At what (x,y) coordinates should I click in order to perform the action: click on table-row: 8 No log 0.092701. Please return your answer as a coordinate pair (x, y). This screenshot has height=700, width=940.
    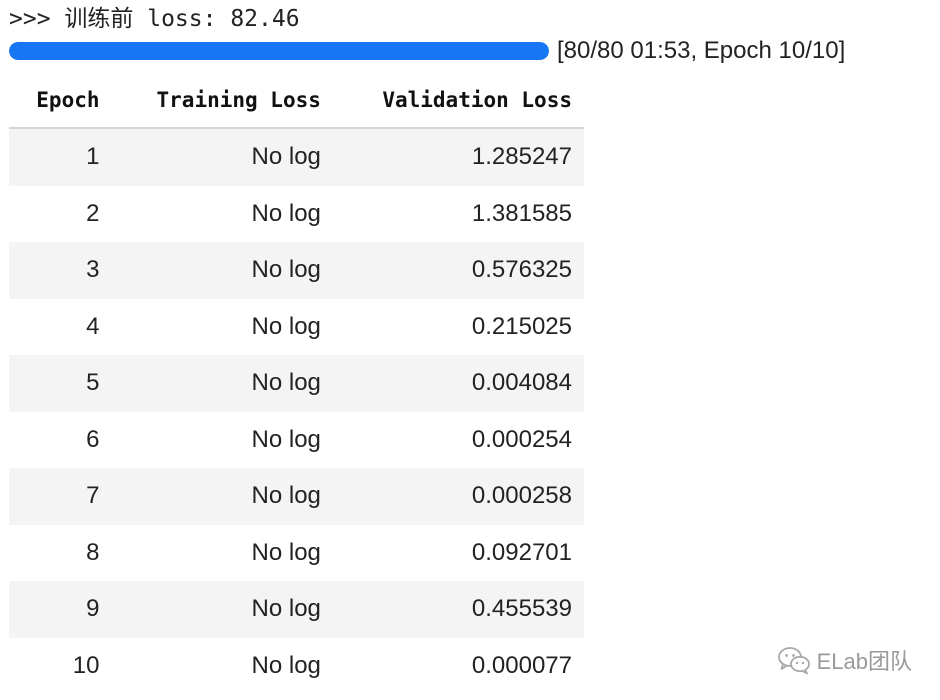
    Looking at the image, I should click on (296, 552).